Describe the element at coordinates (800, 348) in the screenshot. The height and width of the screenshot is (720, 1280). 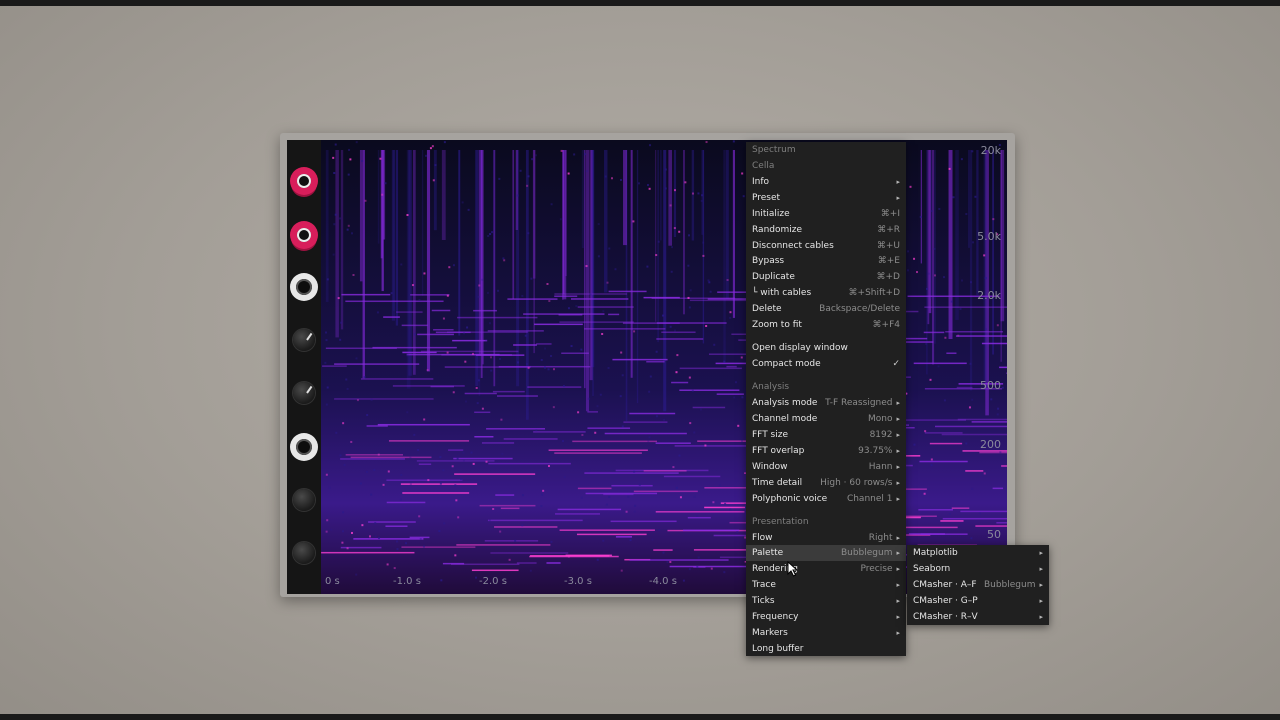
I see `menu-item-label: Open display window` at that location.